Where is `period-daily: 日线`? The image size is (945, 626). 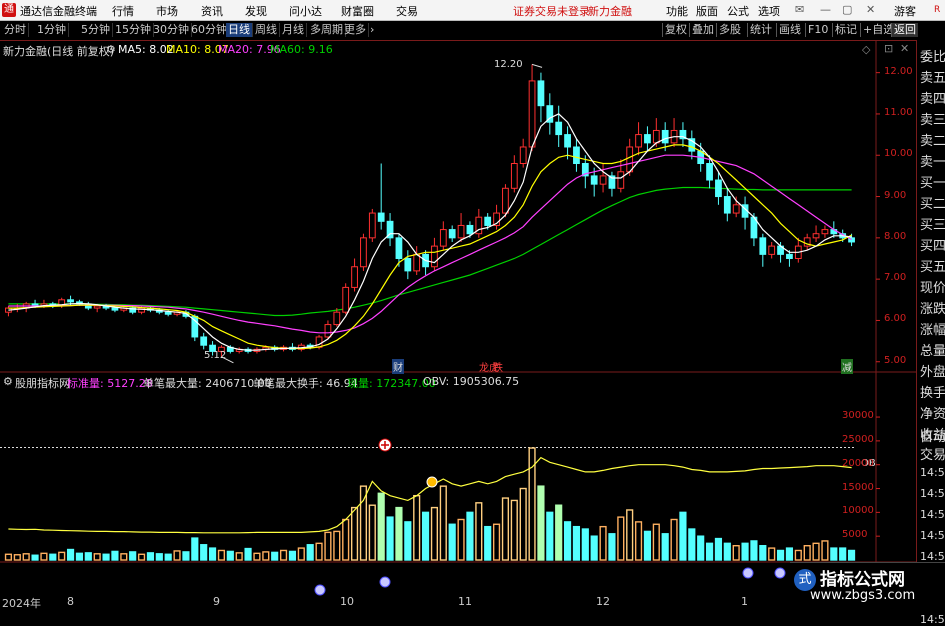
period-daily: 日线 is located at coordinates (239, 30).